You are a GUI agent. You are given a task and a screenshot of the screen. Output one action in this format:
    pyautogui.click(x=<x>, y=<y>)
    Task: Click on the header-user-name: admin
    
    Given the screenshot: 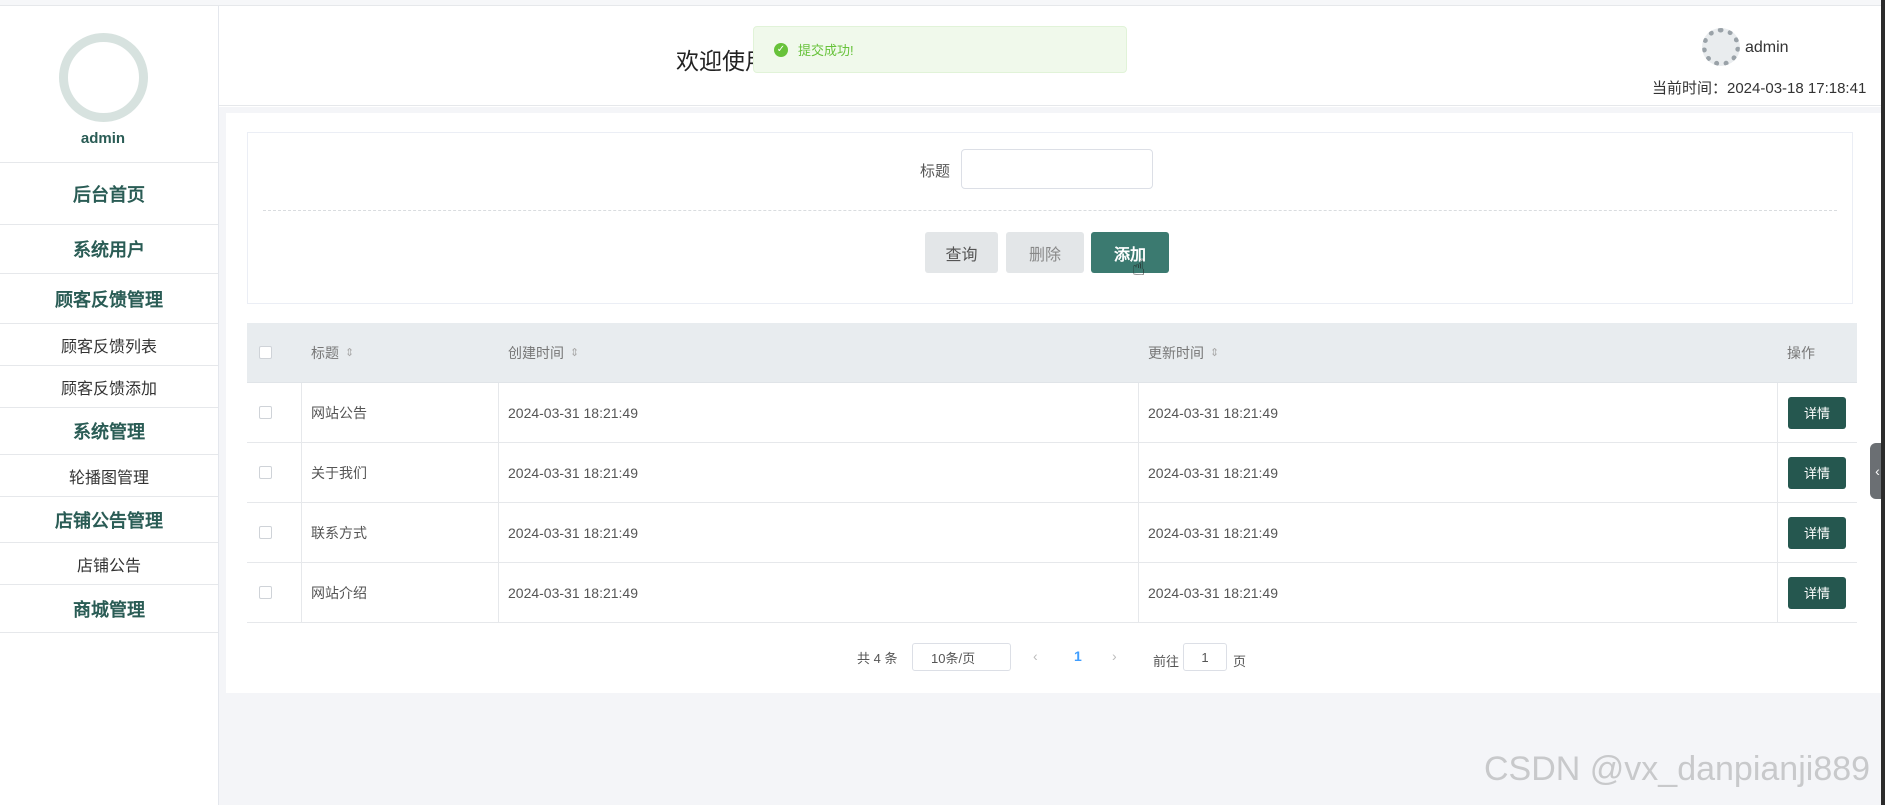 What is the action you would take?
    pyautogui.click(x=1767, y=48)
    